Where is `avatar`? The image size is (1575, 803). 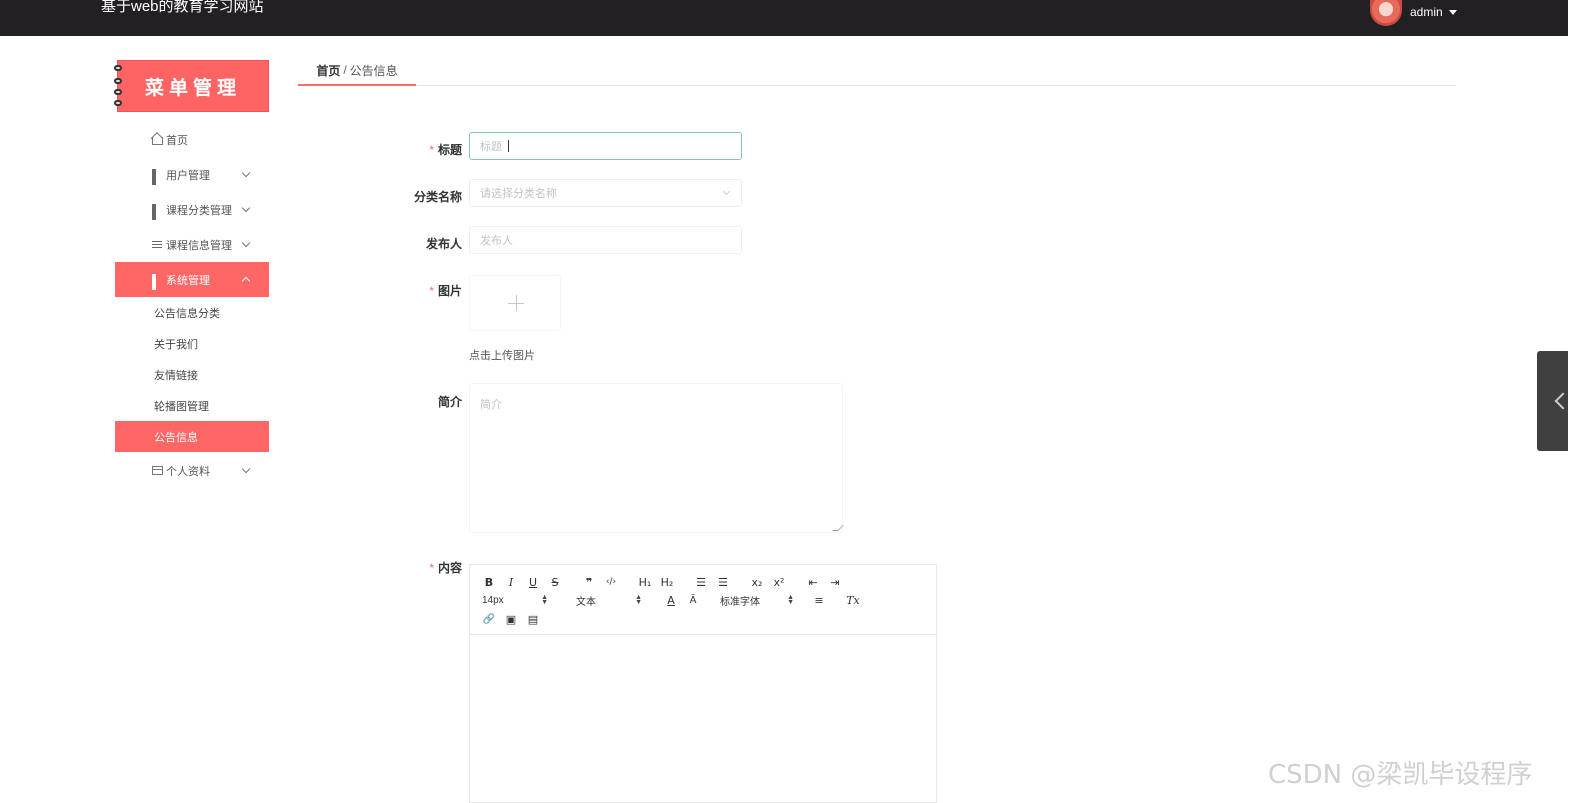 avatar is located at coordinates (1386, 13).